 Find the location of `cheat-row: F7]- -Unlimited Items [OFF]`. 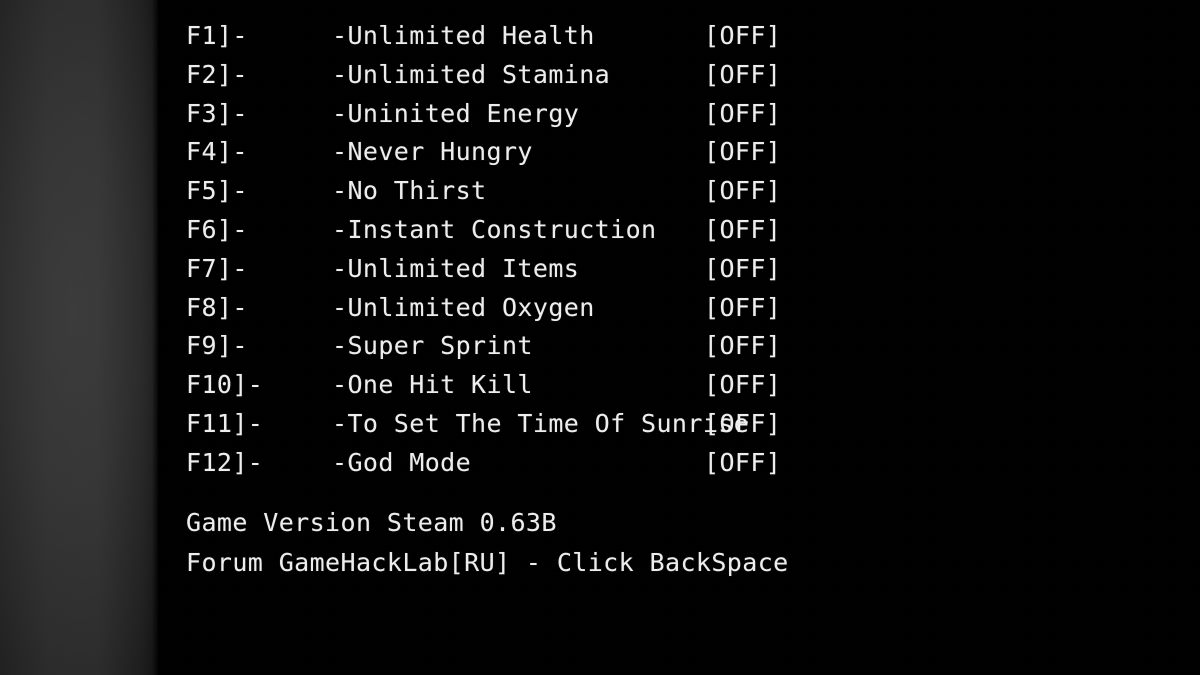

cheat-row: F7]- -Unlimited Items [OFF] is located at coordinates (496, 269).